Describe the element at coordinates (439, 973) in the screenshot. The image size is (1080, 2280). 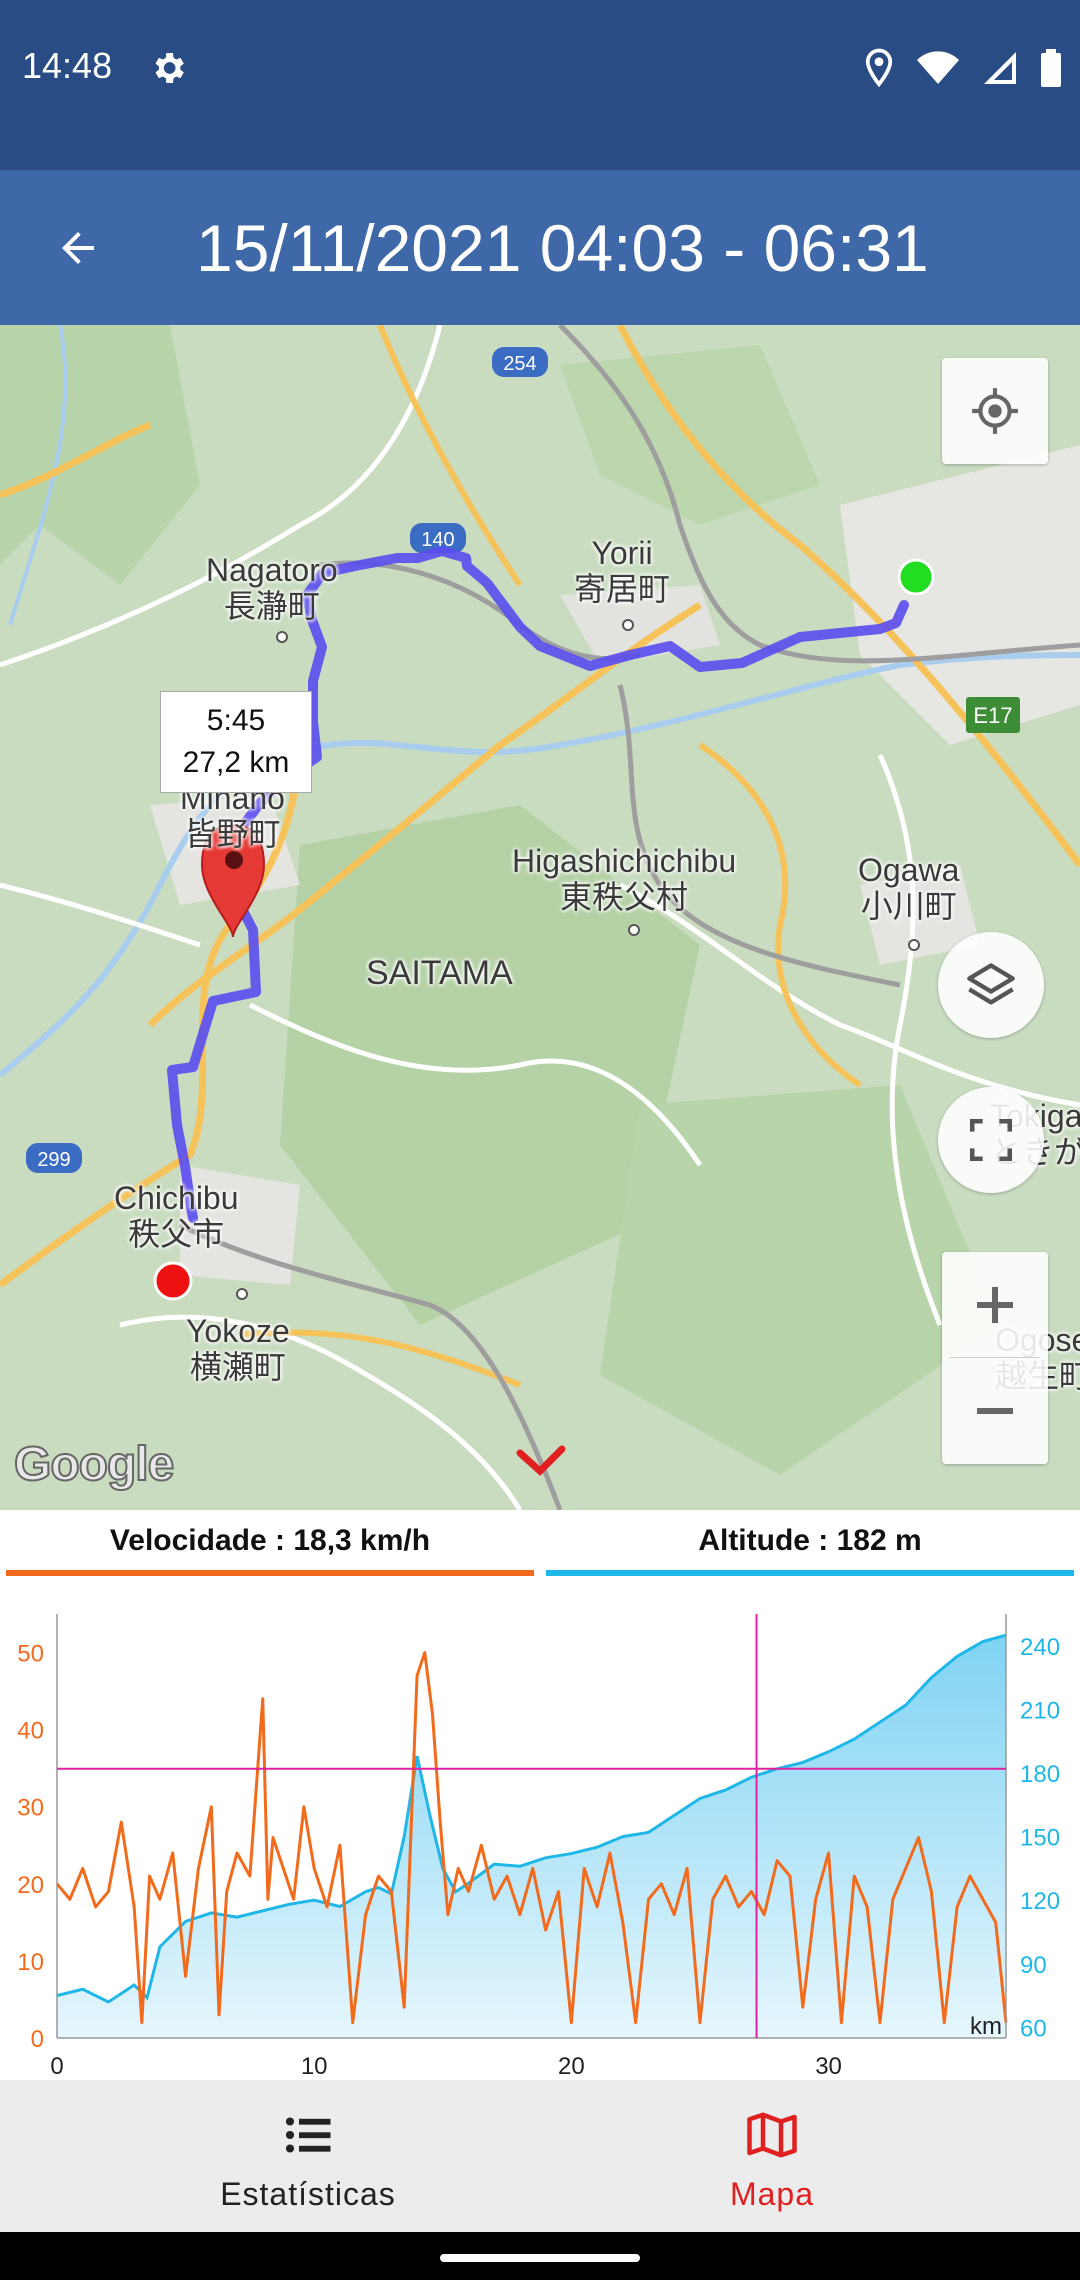
I see `map-label-saitama: SAITAMA` at that location.